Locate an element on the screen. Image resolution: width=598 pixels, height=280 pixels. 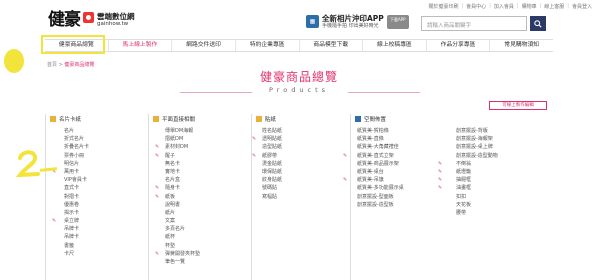
product-label: 紙質美-直條 is located at coordinates (370, 139).